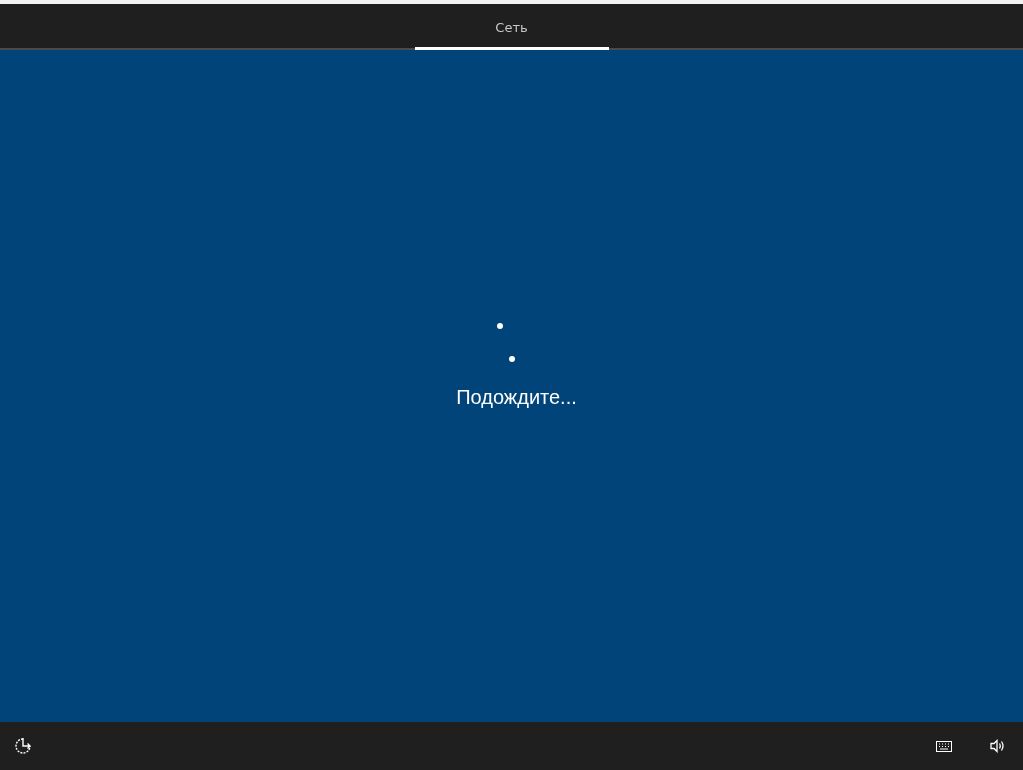 This screenshot has height=770, width=1023. What do you see at coordinates (944, 746) in the screenshot?
I see `keyboard-icon` at bounding box center [944, 746].